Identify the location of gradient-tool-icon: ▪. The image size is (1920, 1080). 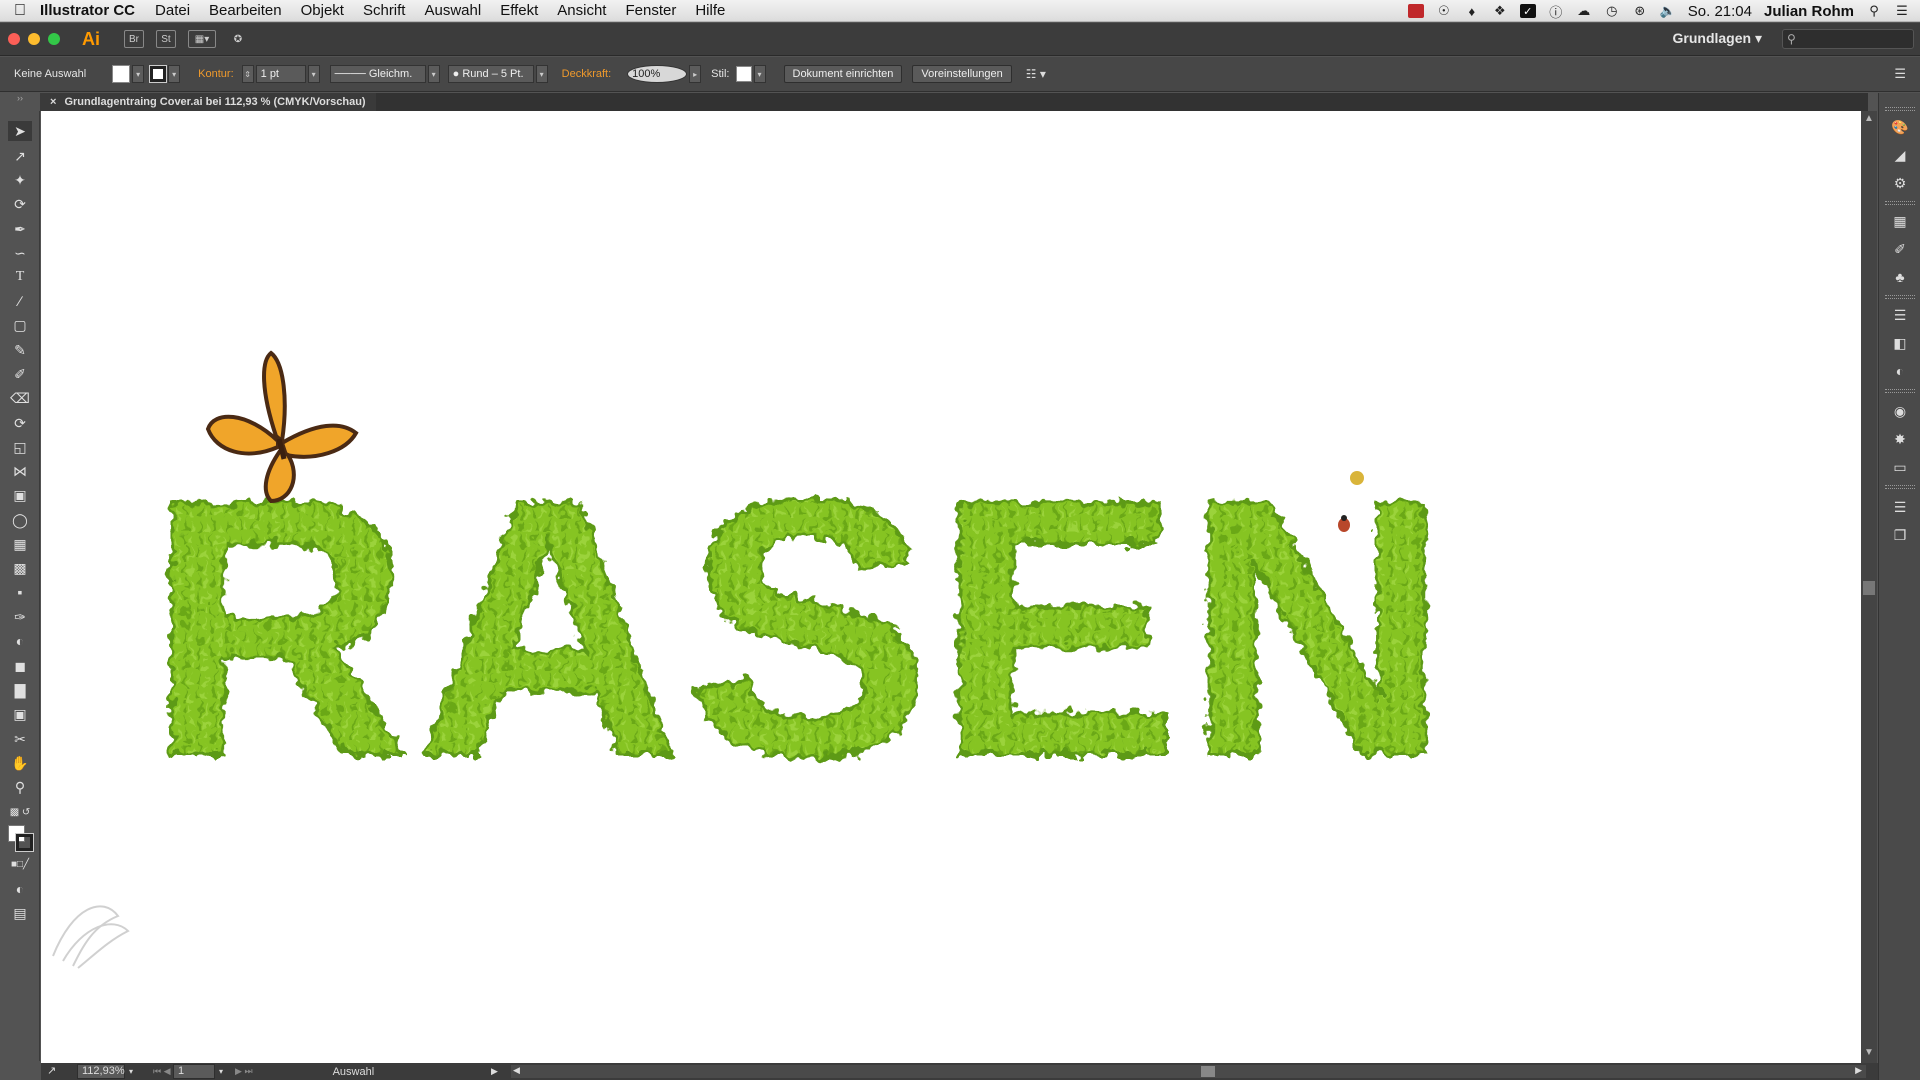
(20, 592).